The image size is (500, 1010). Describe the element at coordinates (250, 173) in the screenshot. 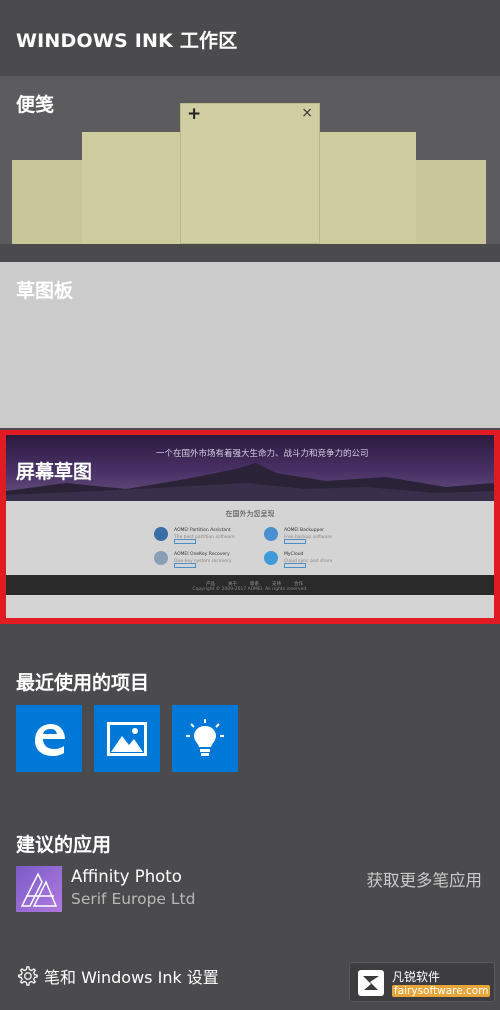

I see `sticky-note-front: + ×` at that location.